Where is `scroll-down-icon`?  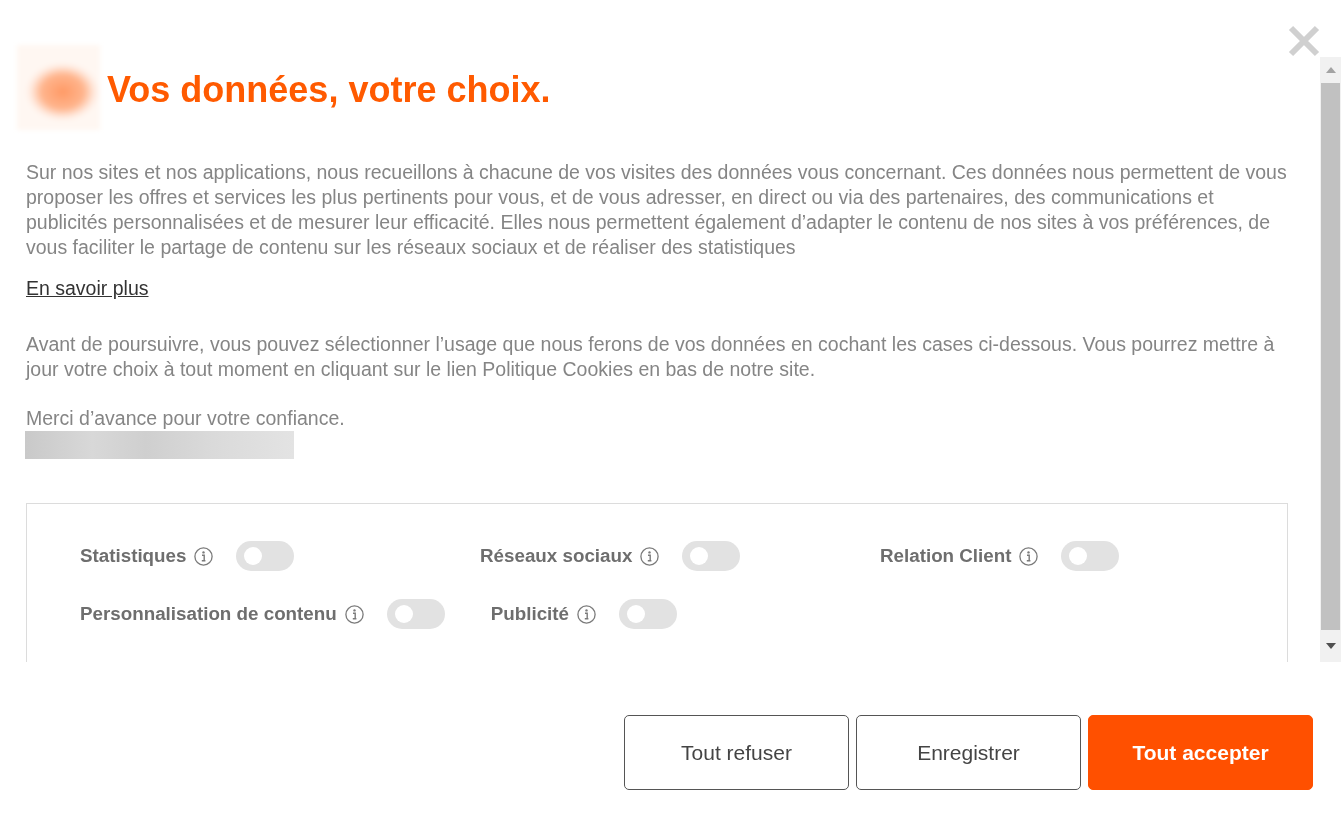 scroll-down-icon is located at coordinates (1330, 646).